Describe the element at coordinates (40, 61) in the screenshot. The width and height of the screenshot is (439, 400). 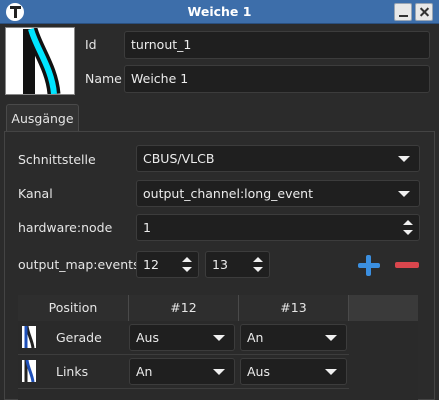
I see `turnout-preview-image` at that location.